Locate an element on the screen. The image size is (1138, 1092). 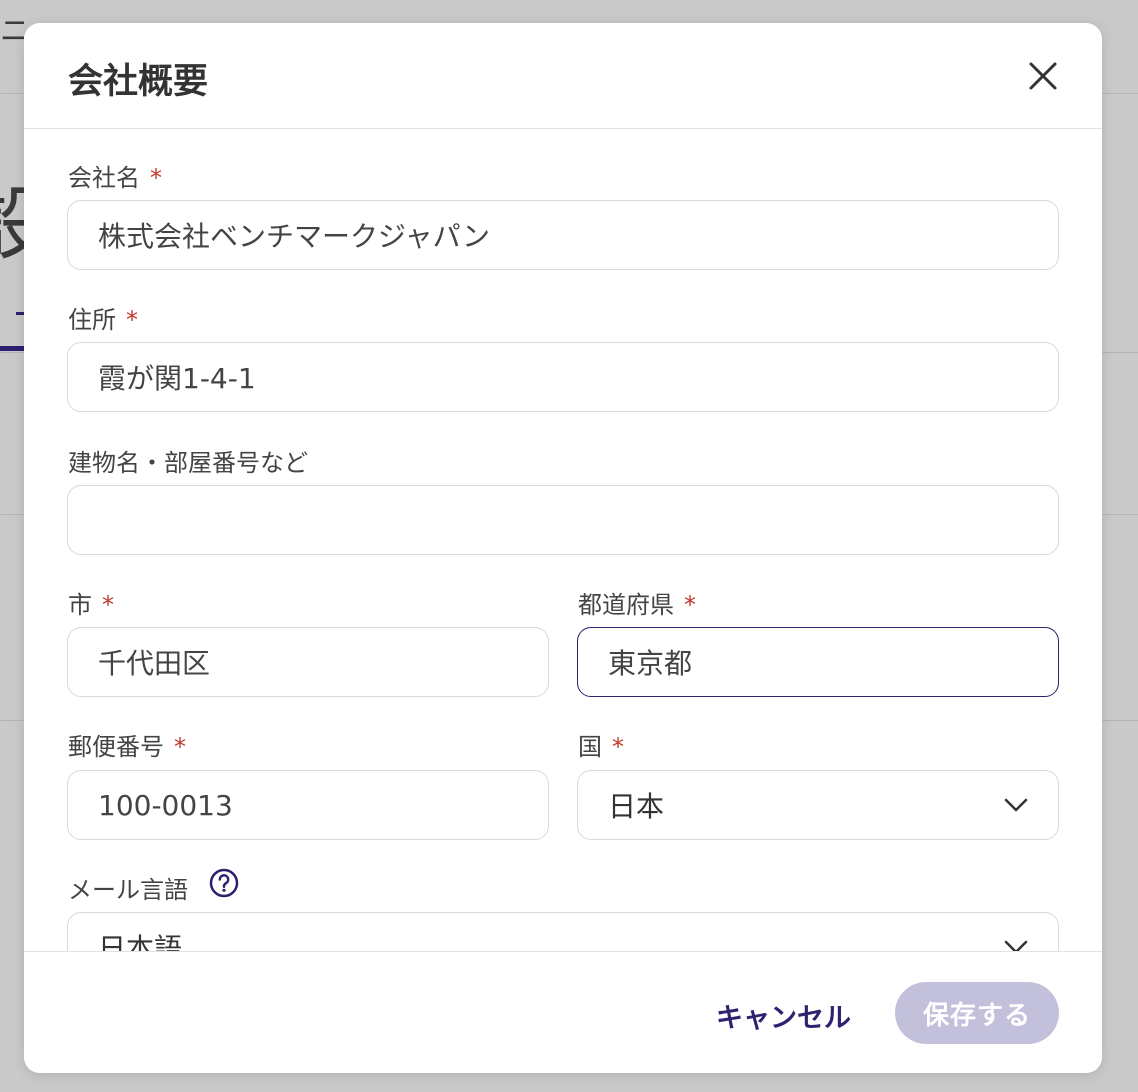
email-language-label: メール言語 is located at coordinates (128, 890).